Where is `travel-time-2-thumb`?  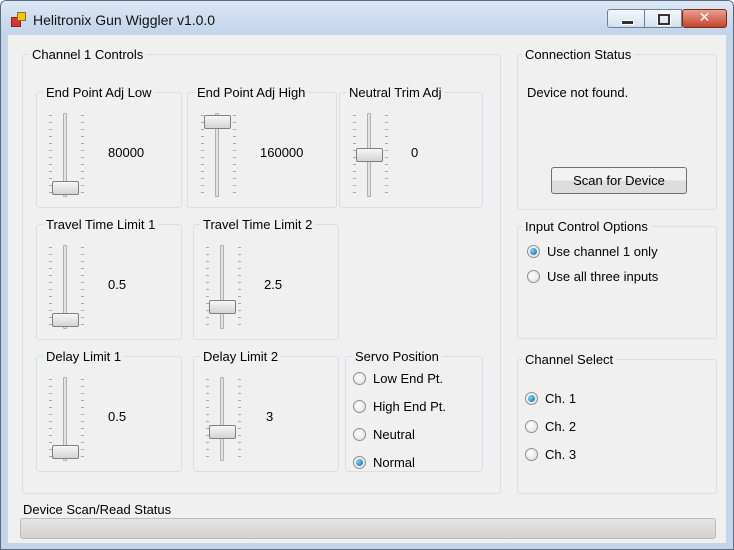
travel-time-2-thumb is located at coordinates (222, 306).